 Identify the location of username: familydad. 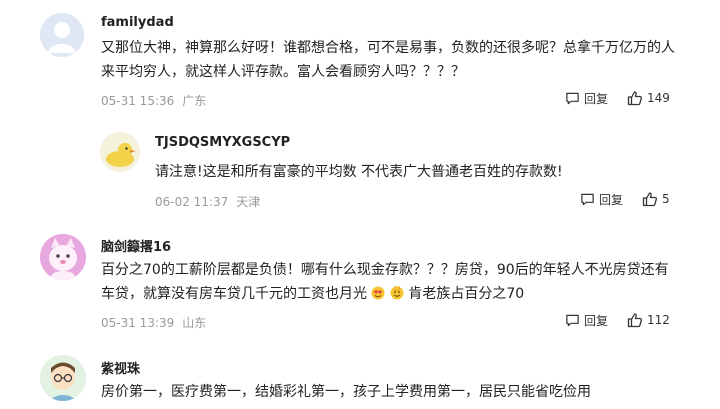
(137, 22).